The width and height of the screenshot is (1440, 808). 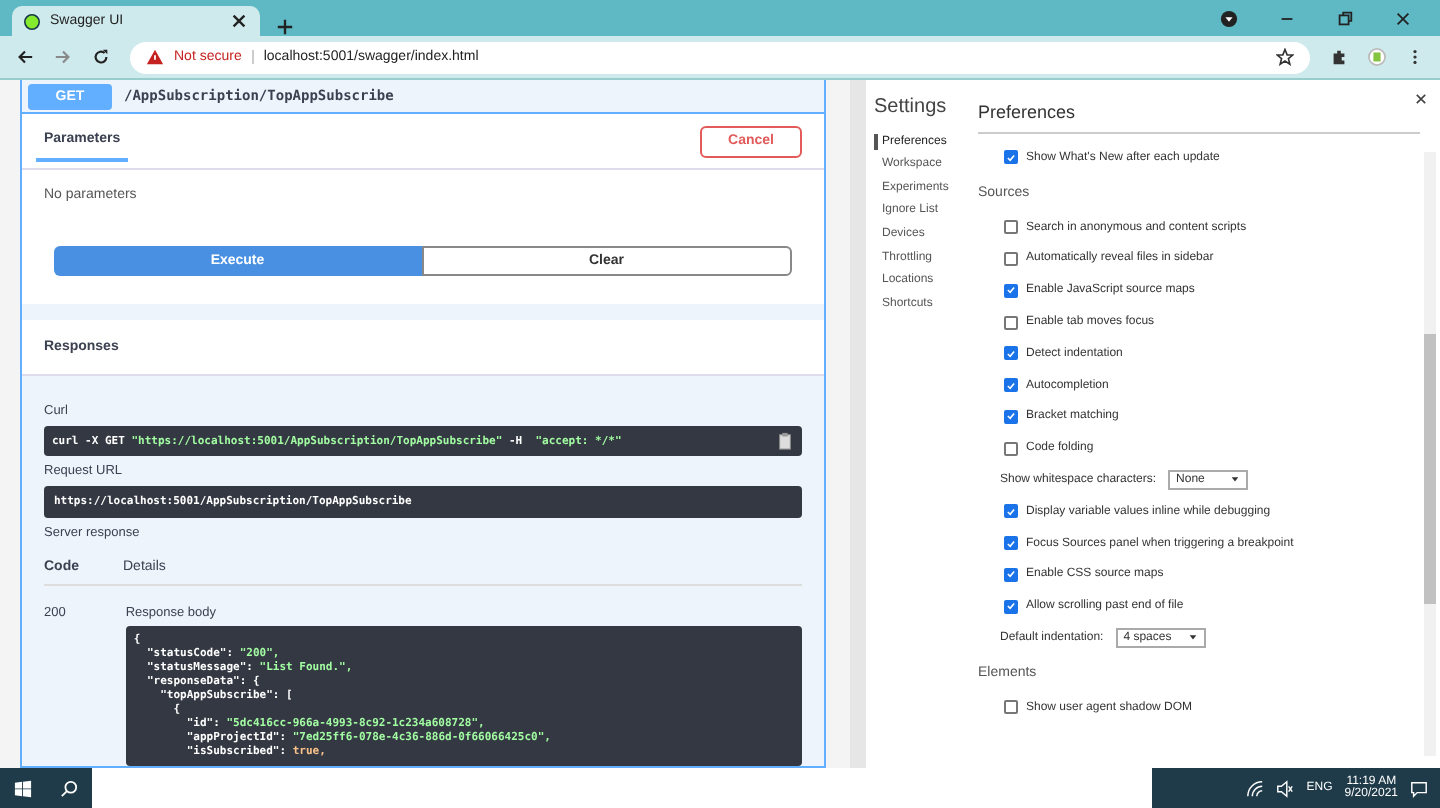 What do you see at coordinates (1255, 788) in the screenshot?
I see `network-icon` at bounding box center [1255, 788].